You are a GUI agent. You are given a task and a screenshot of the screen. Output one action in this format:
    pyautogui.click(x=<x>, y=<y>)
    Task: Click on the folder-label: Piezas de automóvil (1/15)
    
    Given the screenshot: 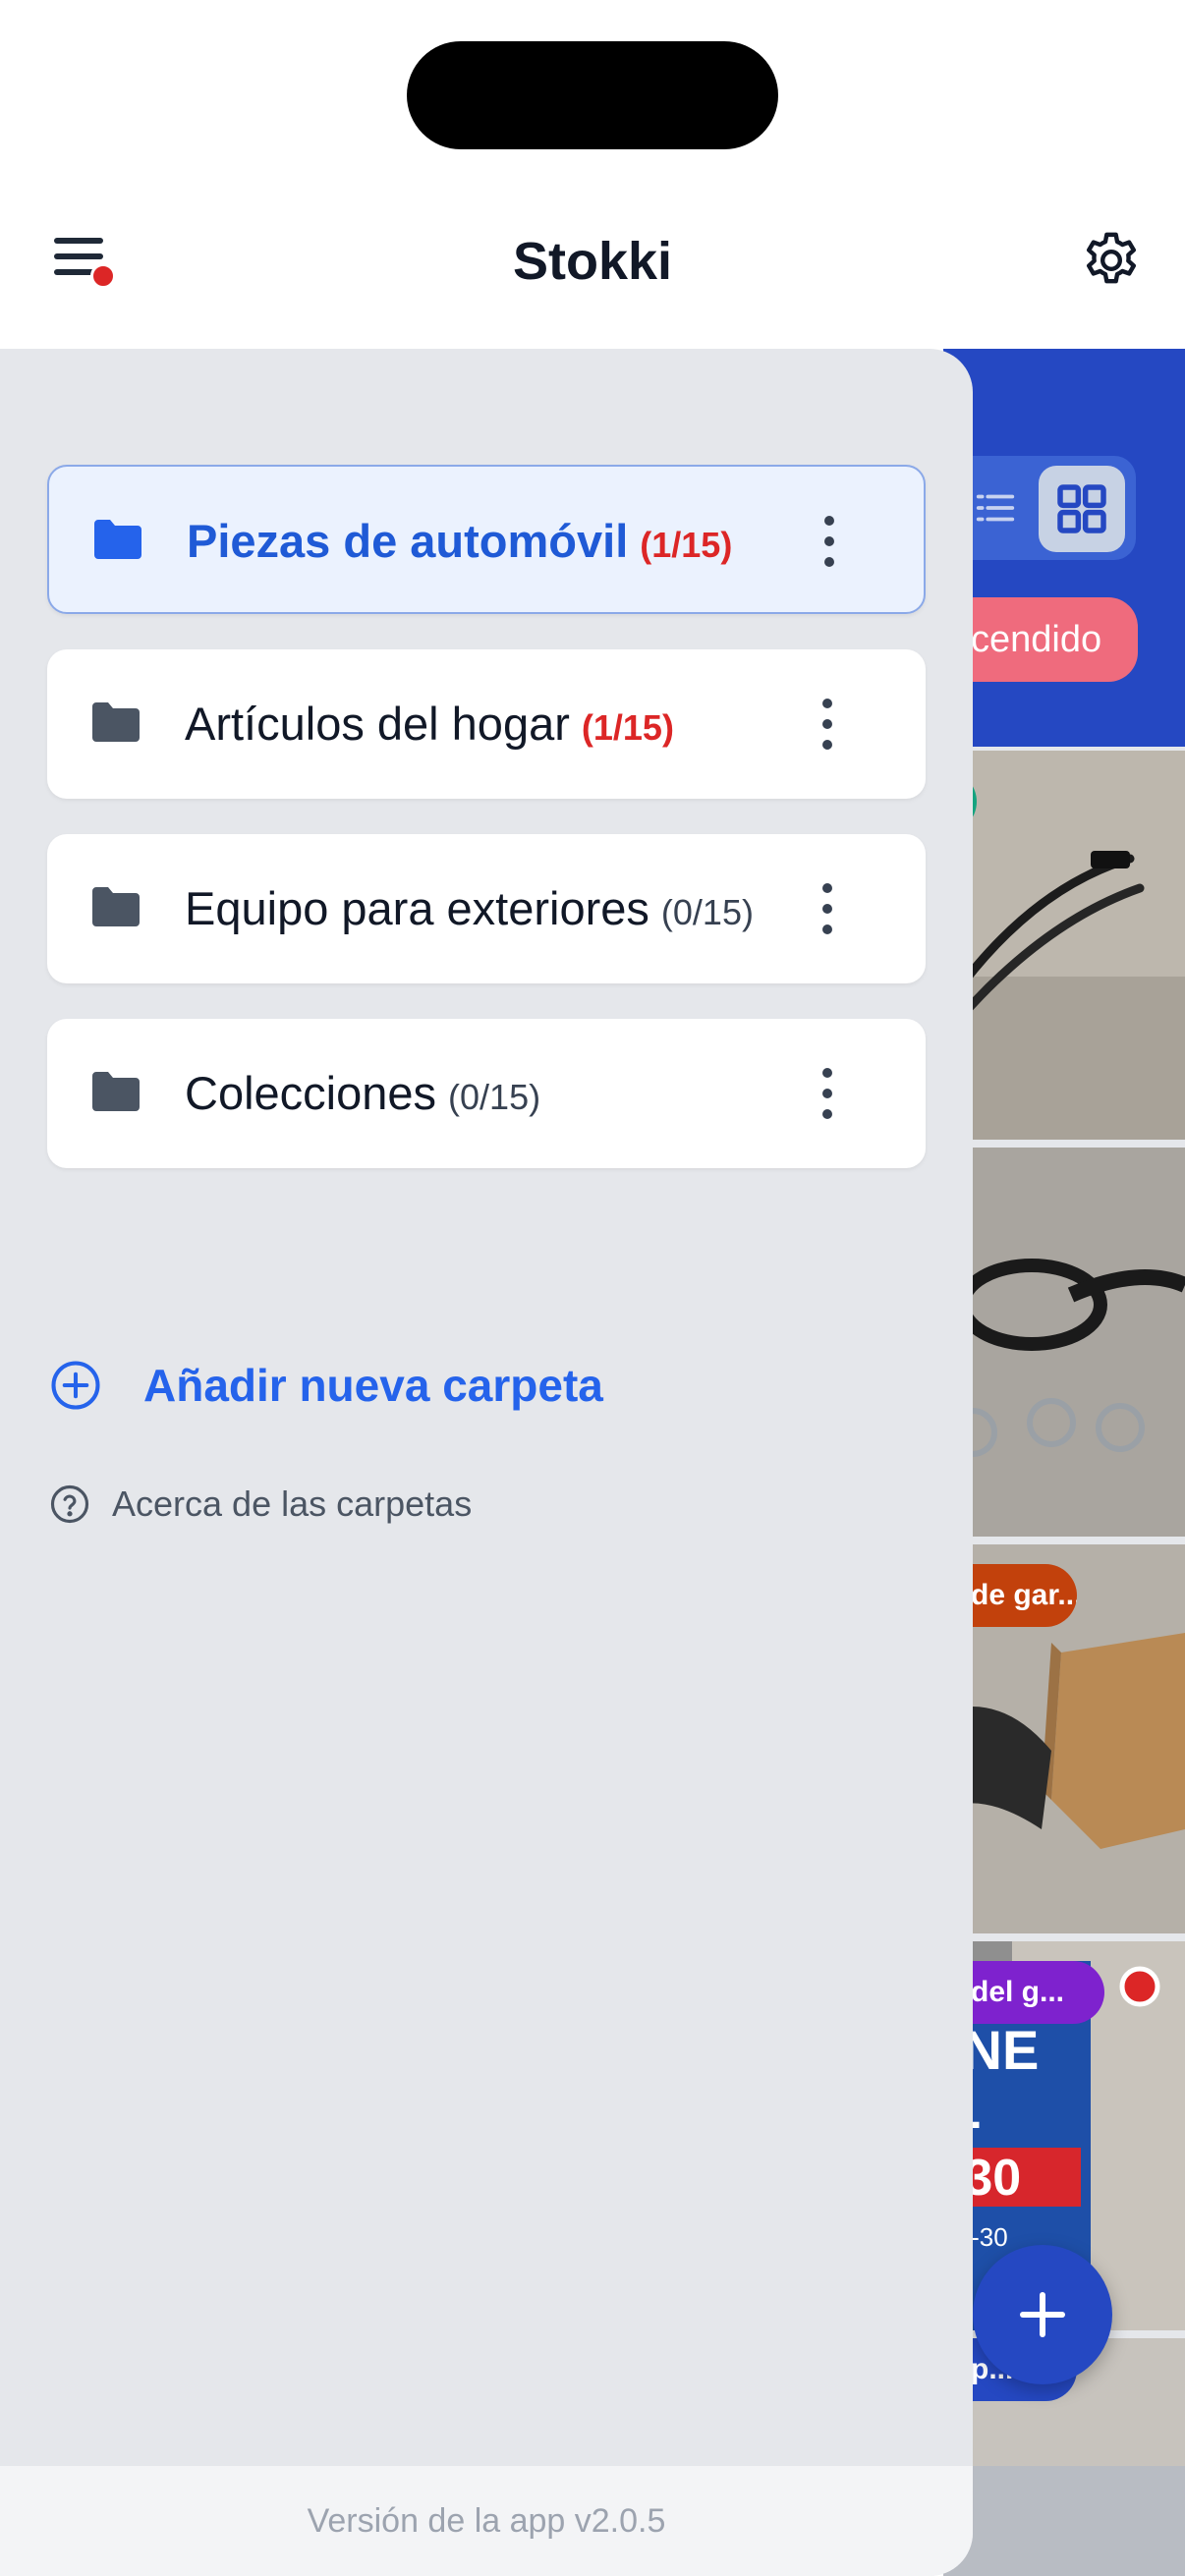 What is the action you would take?
    pyautogui.click(x=460, y=541)
    